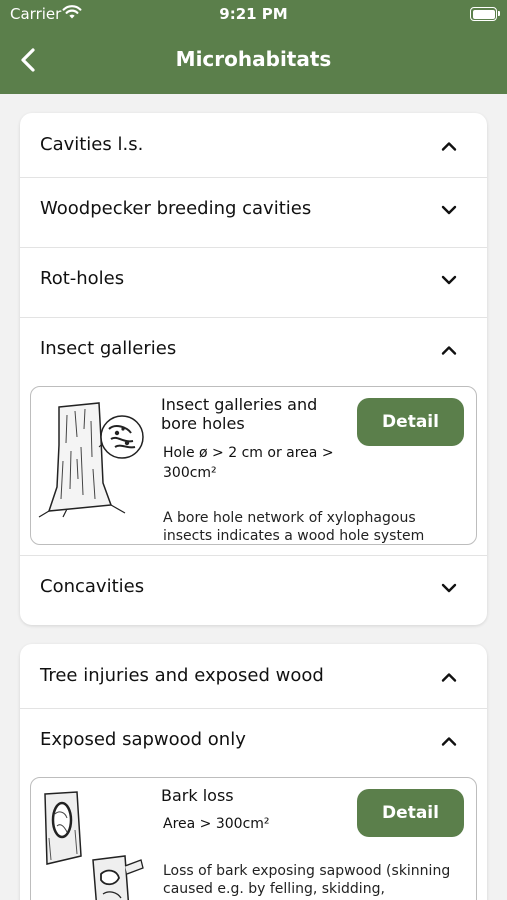  What do you see at coordinates (143, 739) in the screenshot?
I see `subgroup-label: Exposed sapwood only` at bounding box center [143, 739].